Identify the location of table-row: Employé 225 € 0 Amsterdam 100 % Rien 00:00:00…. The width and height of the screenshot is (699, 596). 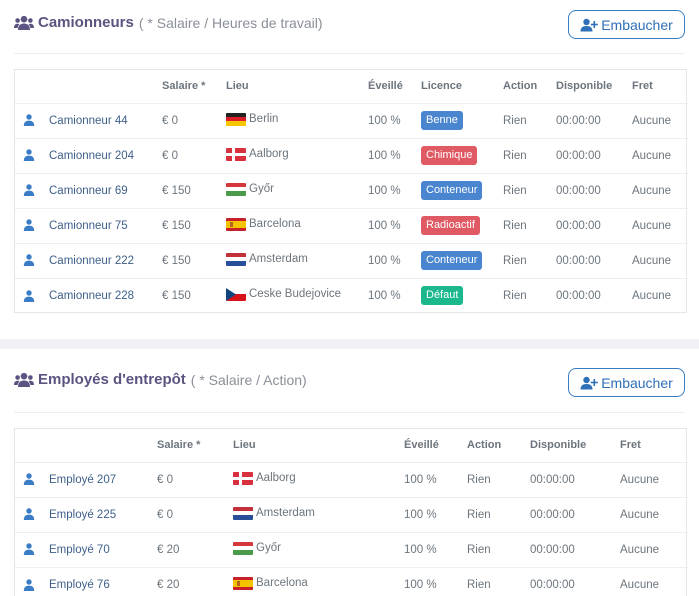
(351, 514).